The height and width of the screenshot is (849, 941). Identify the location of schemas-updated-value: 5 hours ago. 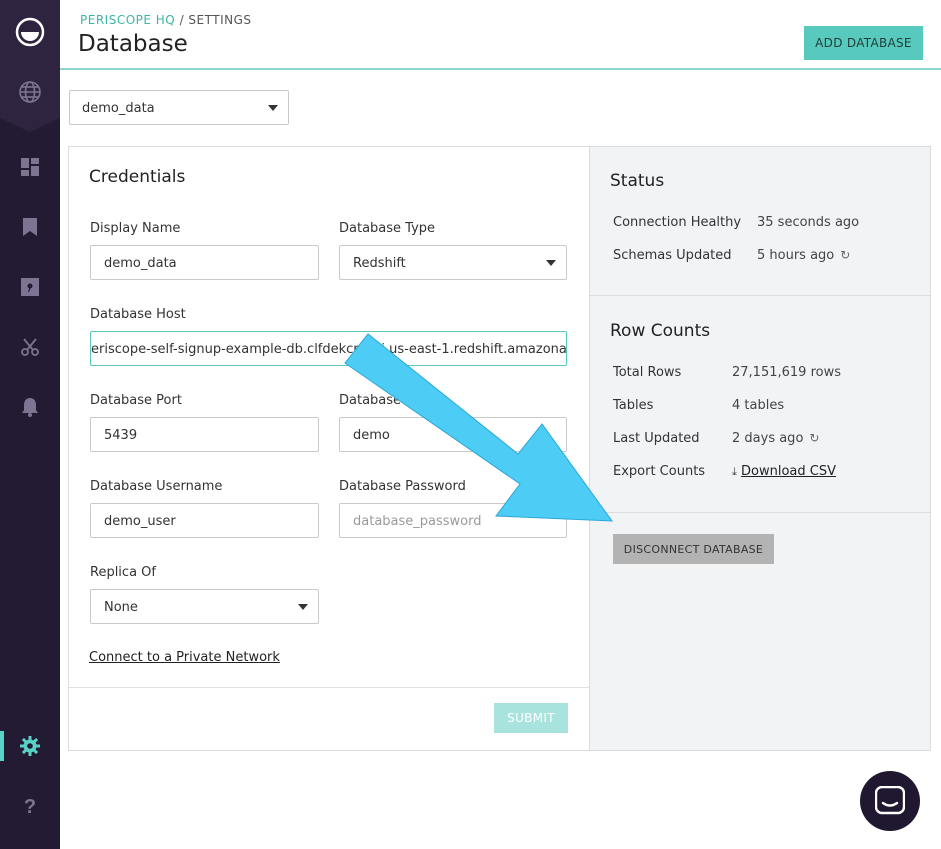
(796, 255).